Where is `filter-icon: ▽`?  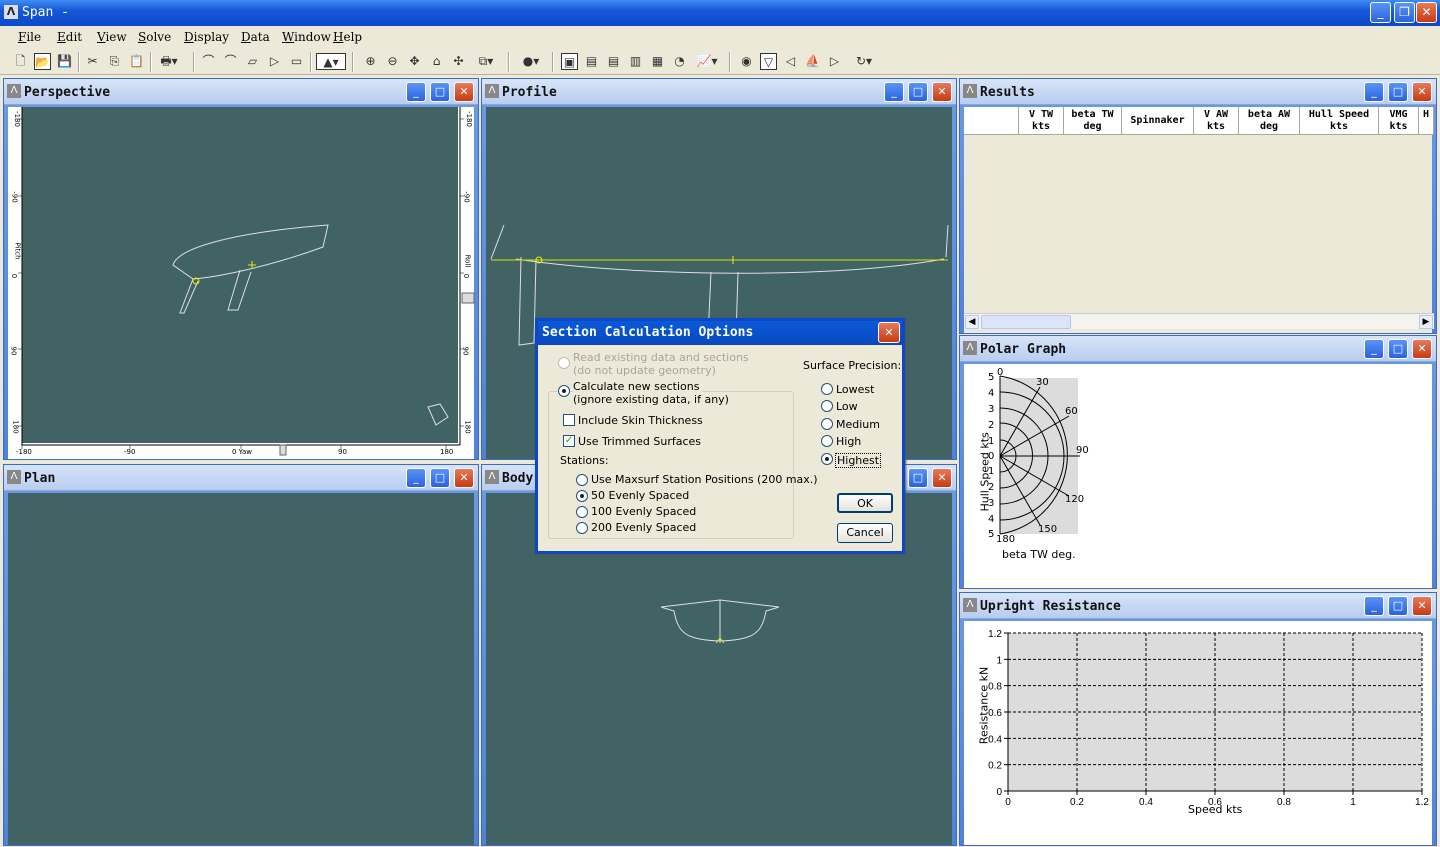
filter-icon: ▽ is located at coordinates (768, 61).